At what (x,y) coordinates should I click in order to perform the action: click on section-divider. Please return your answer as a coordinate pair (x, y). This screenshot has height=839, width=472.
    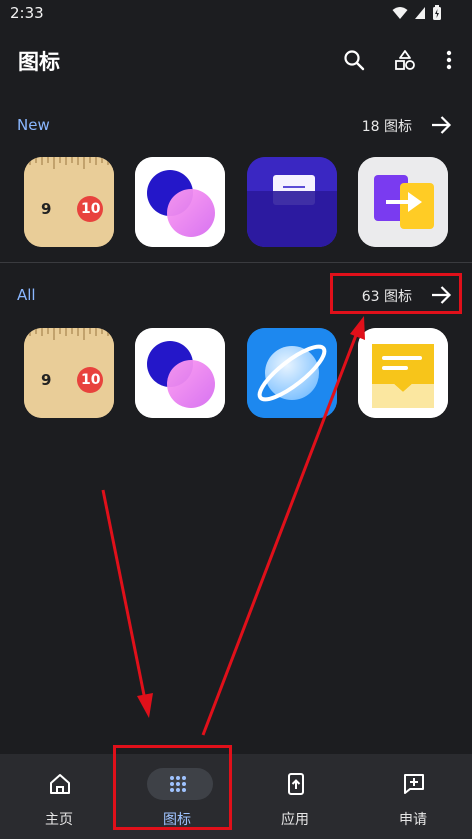
    Looking at the image, I should click on (236, 262).